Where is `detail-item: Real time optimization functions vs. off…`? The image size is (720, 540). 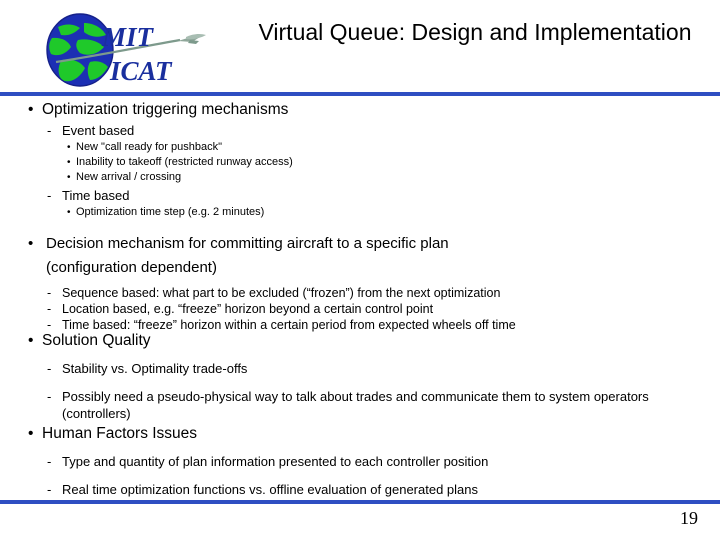 detail-item: Real time optimization functions vs. off… is located at coordinates (270, 489).